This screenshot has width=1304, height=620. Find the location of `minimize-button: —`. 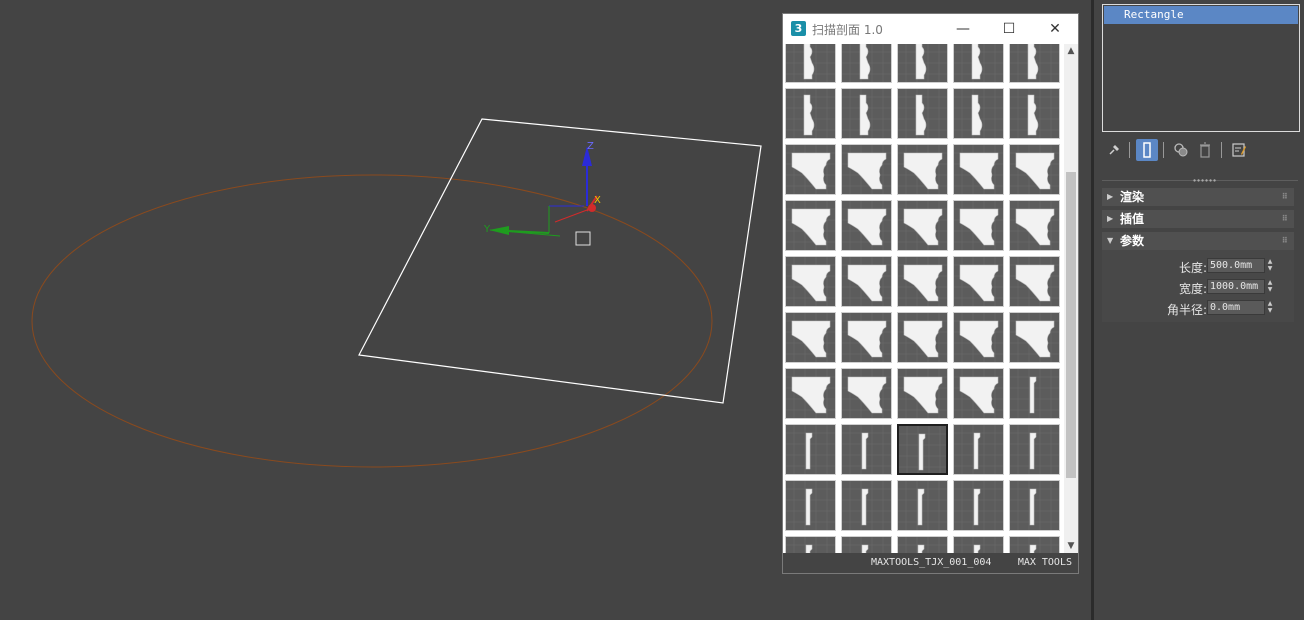

minimize-button: — is located at coordinates (963, 29).